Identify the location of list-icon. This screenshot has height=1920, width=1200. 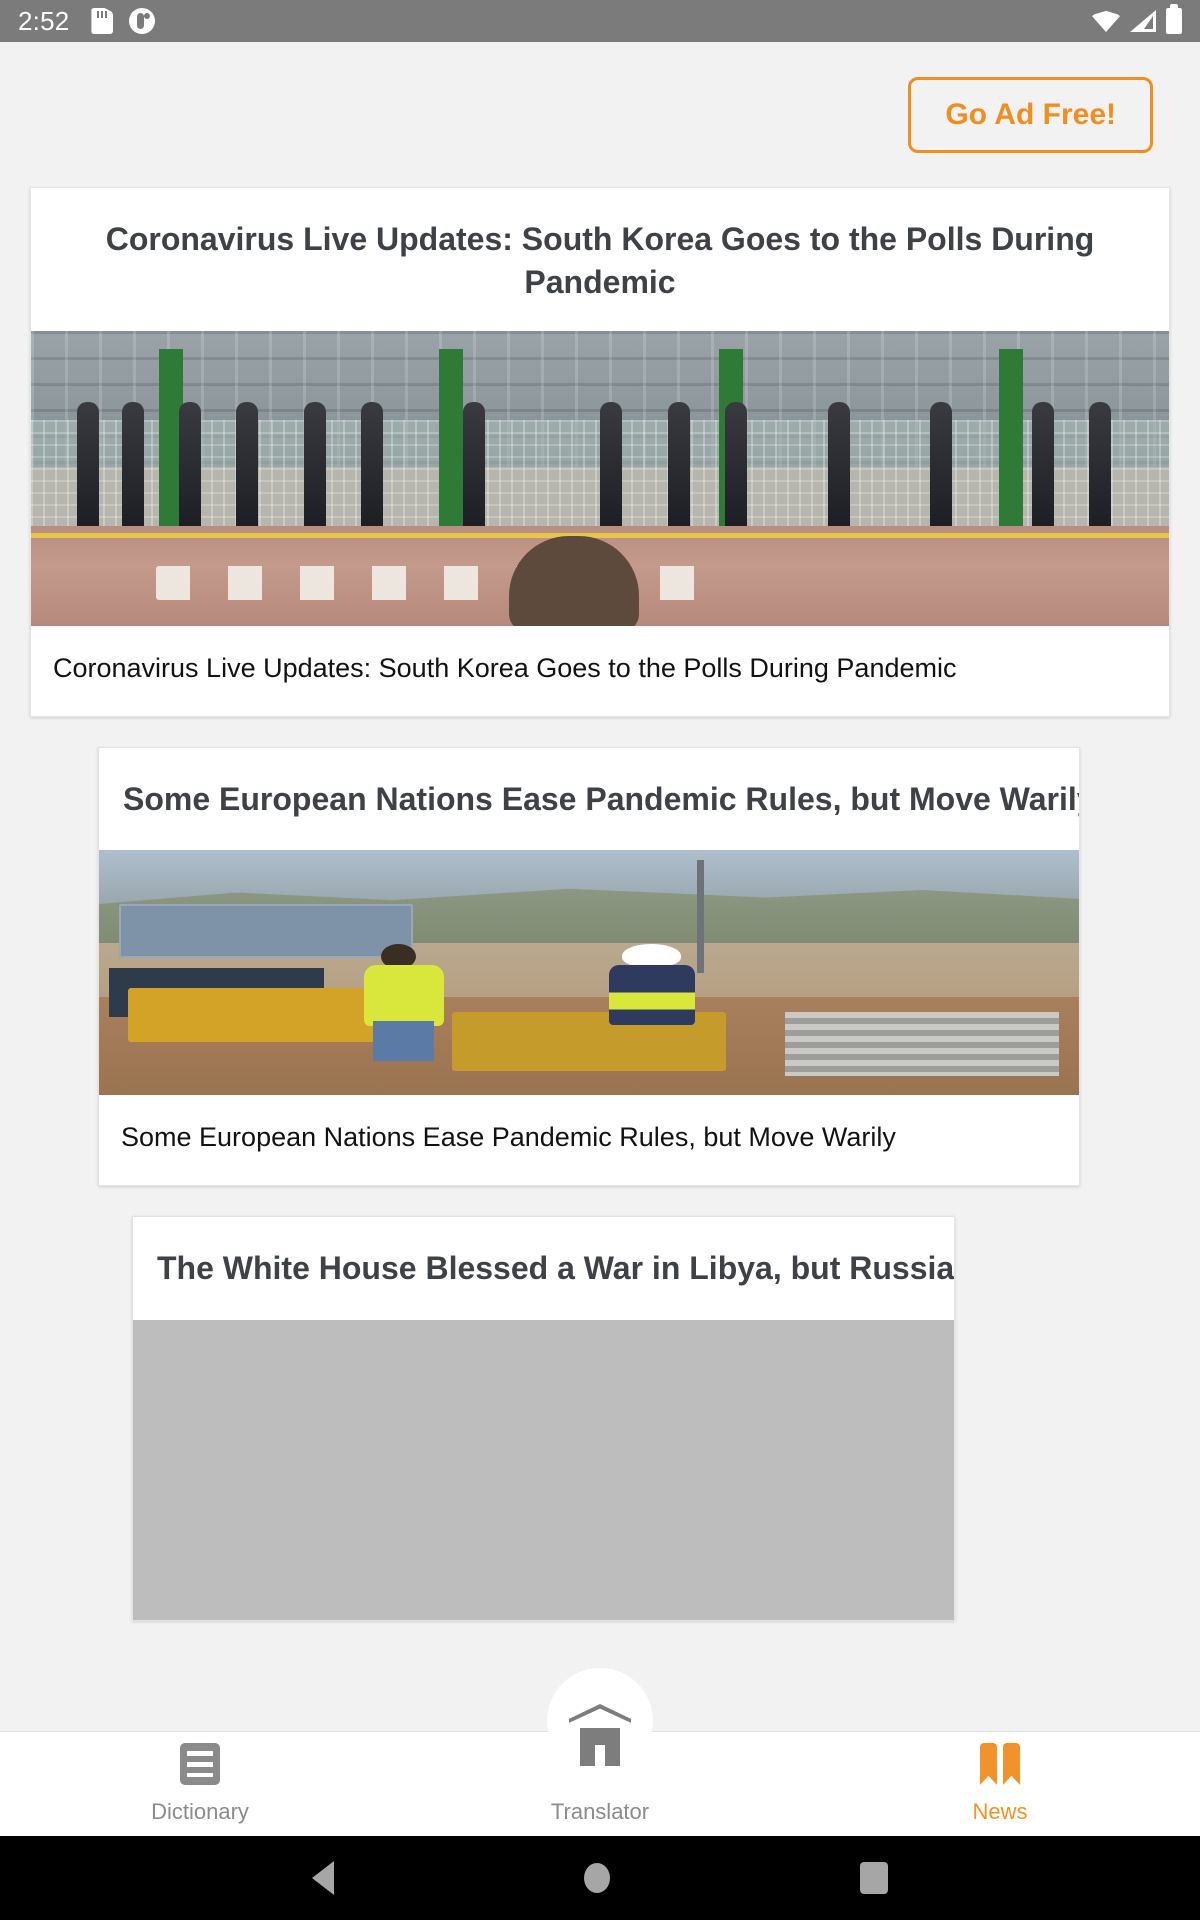
(200, 1764).